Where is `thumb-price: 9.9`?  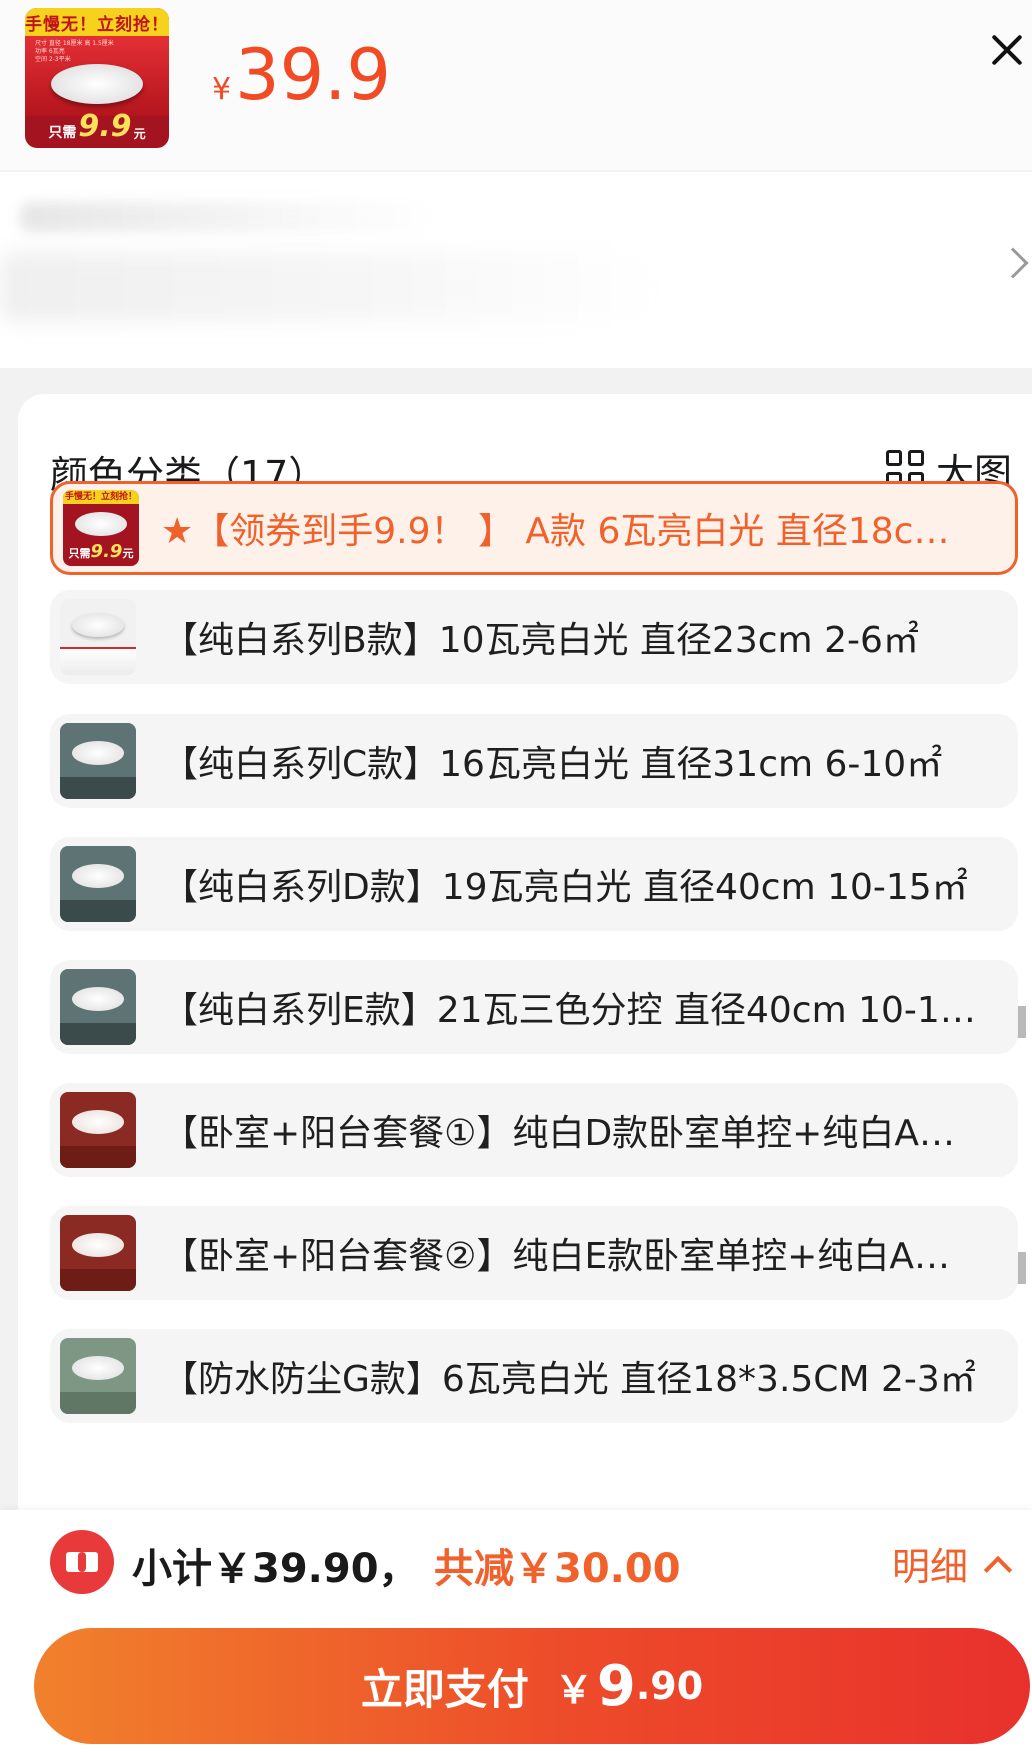 thumb-price: 9.9 is located at coordinates (105, 126).